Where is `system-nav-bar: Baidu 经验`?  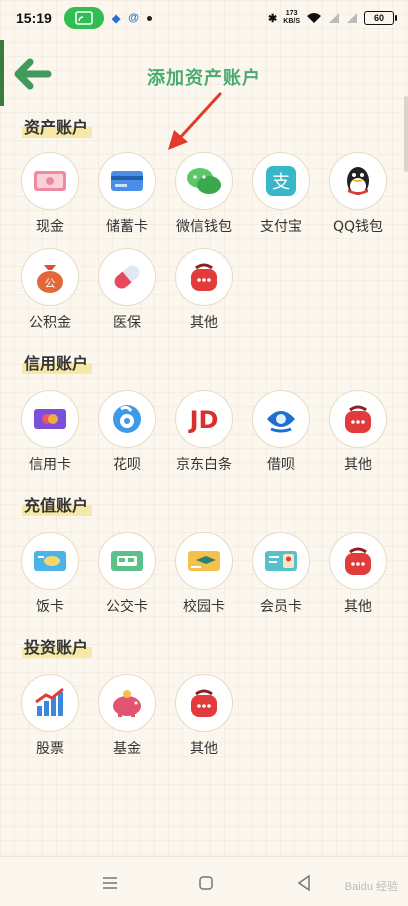 system-nav-bar: Baidu 经验 is located at coordinates (204, 881).